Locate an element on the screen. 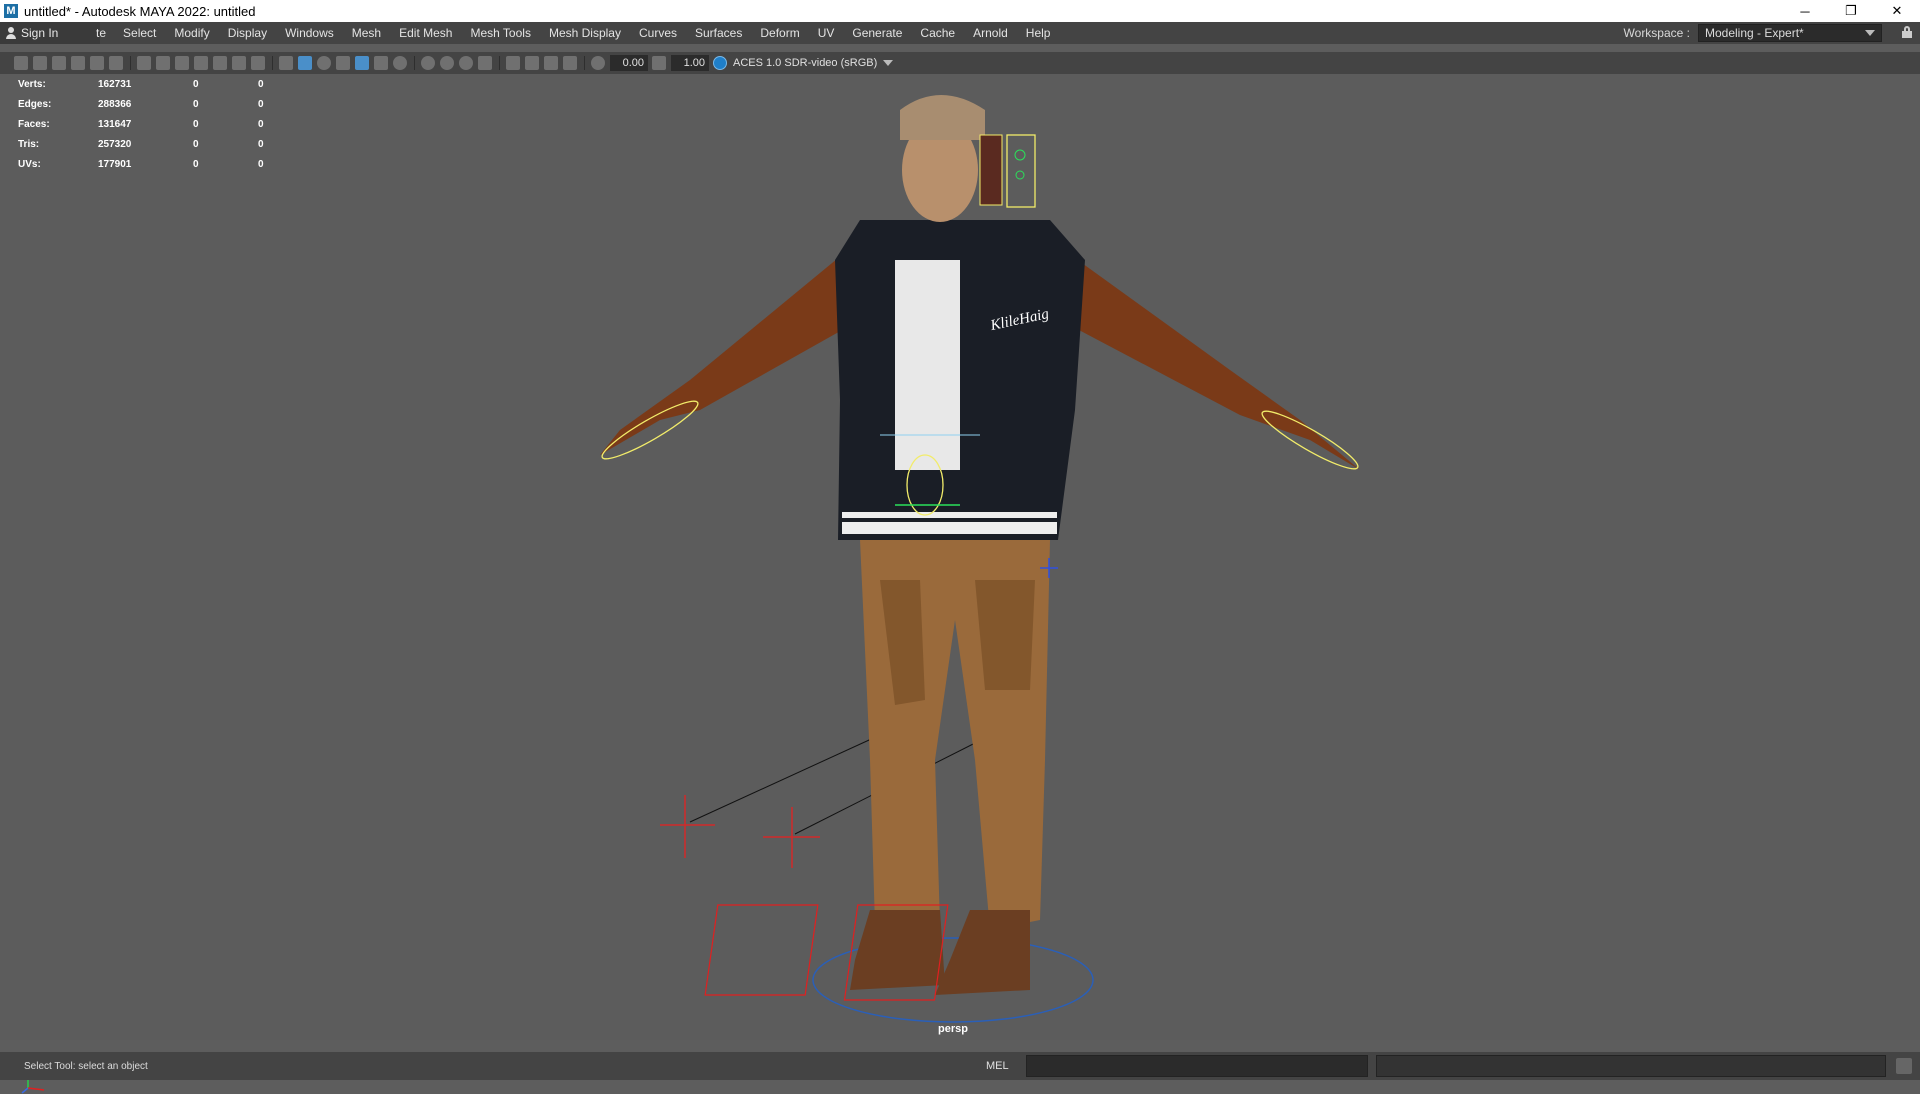 The image size is (1920, 1094). menu-mesh-tools: Mesh Tools is located at coordinates (500, 33).